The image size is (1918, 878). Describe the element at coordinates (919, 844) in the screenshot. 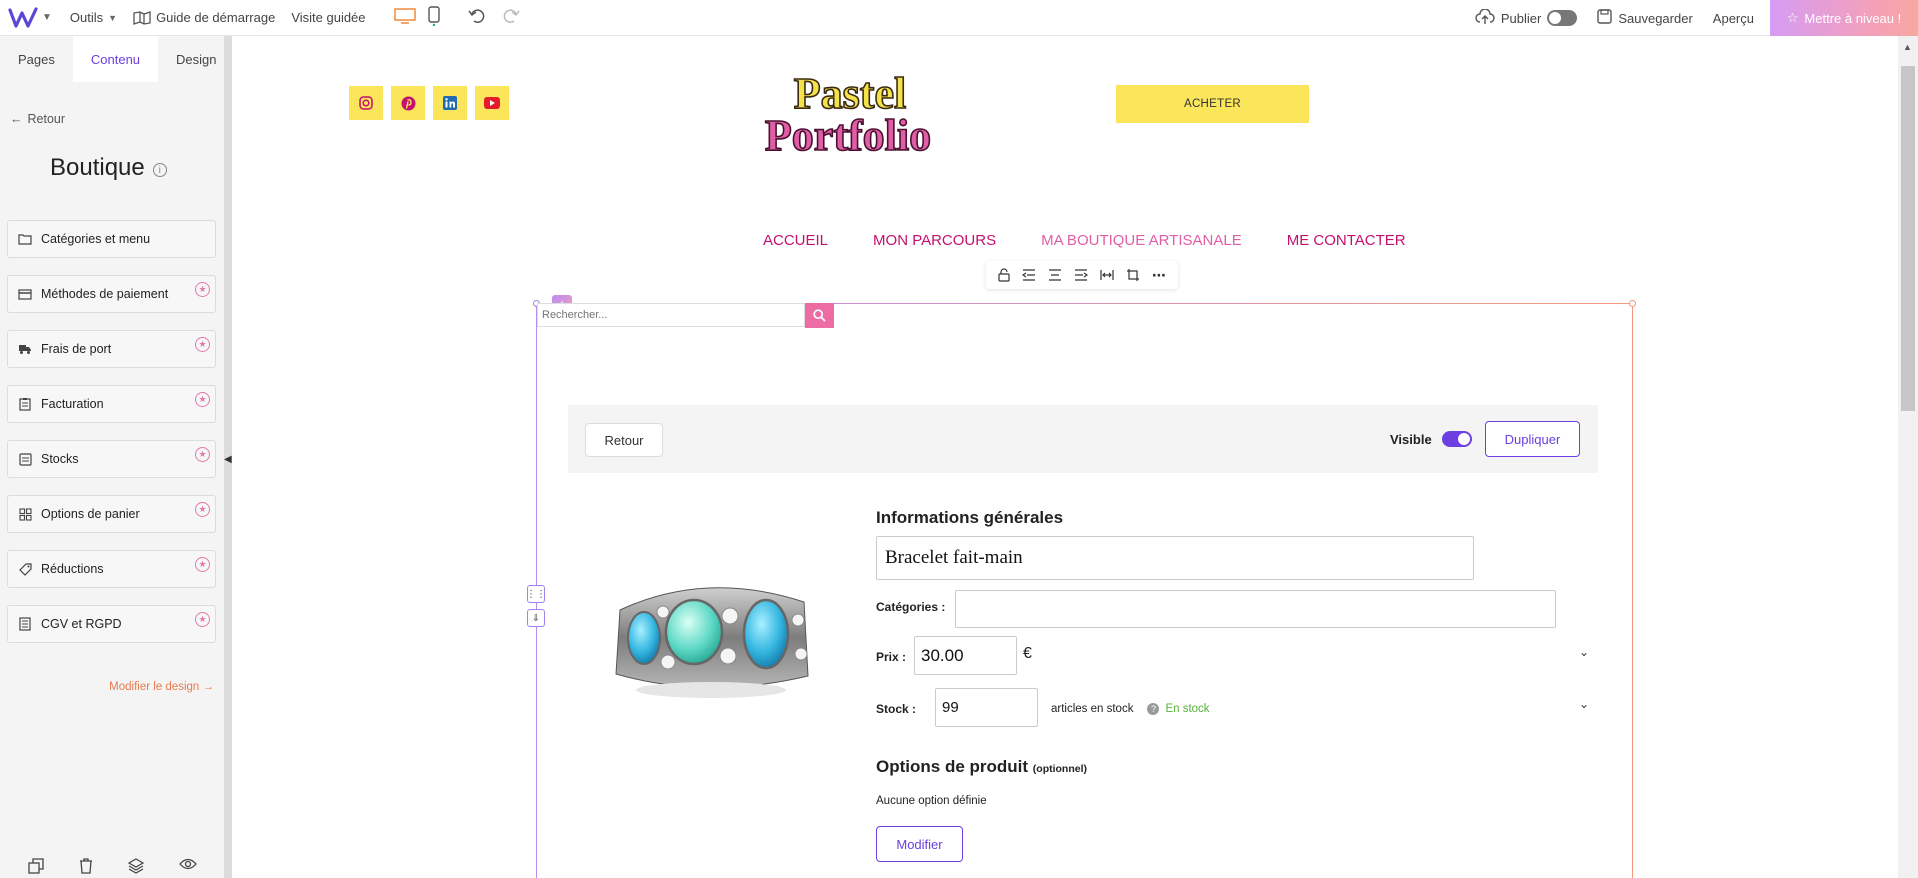

I see `modify-options-button: Modifier` at that location.